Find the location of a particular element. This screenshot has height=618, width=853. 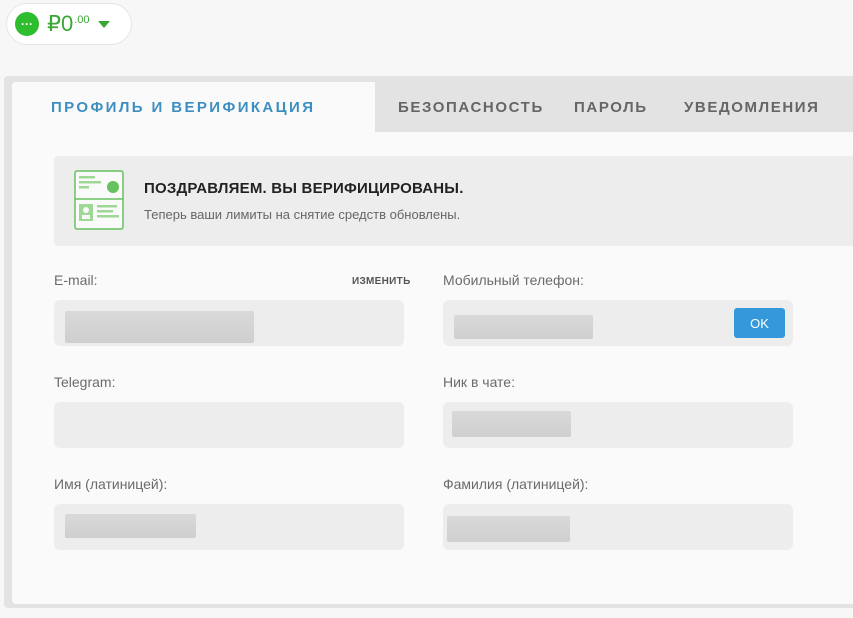

more-dots-icon: ··· is located at coordinates (27, 24).